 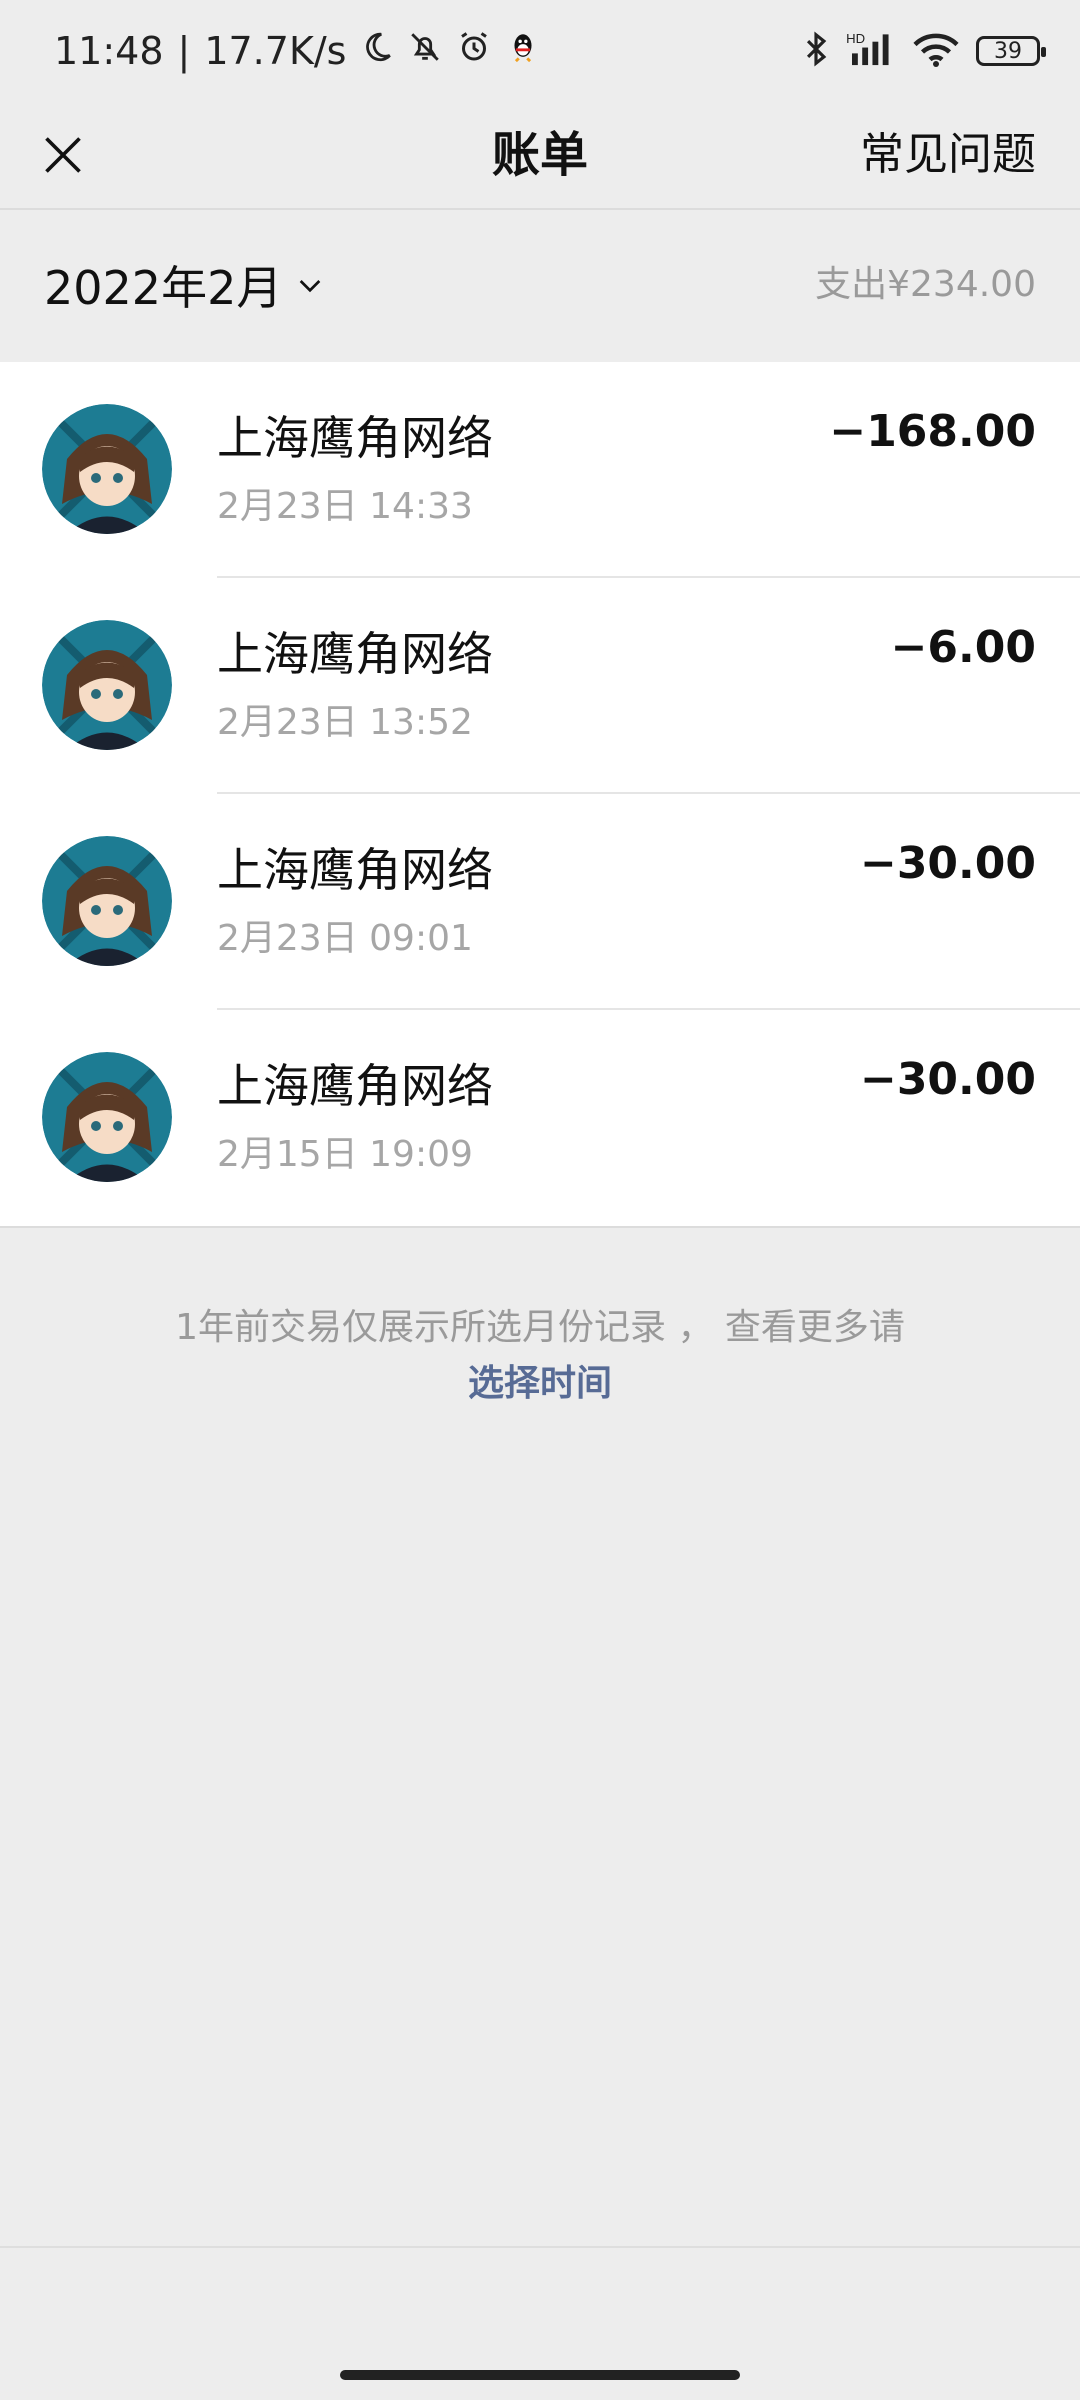 What do you see at coordinates (540, 1327) in the screenshot?
I see `history-note-text: 1年前交易仅展示所选月份记录 ， 查看更多请` at bounding box center [540, 1327].